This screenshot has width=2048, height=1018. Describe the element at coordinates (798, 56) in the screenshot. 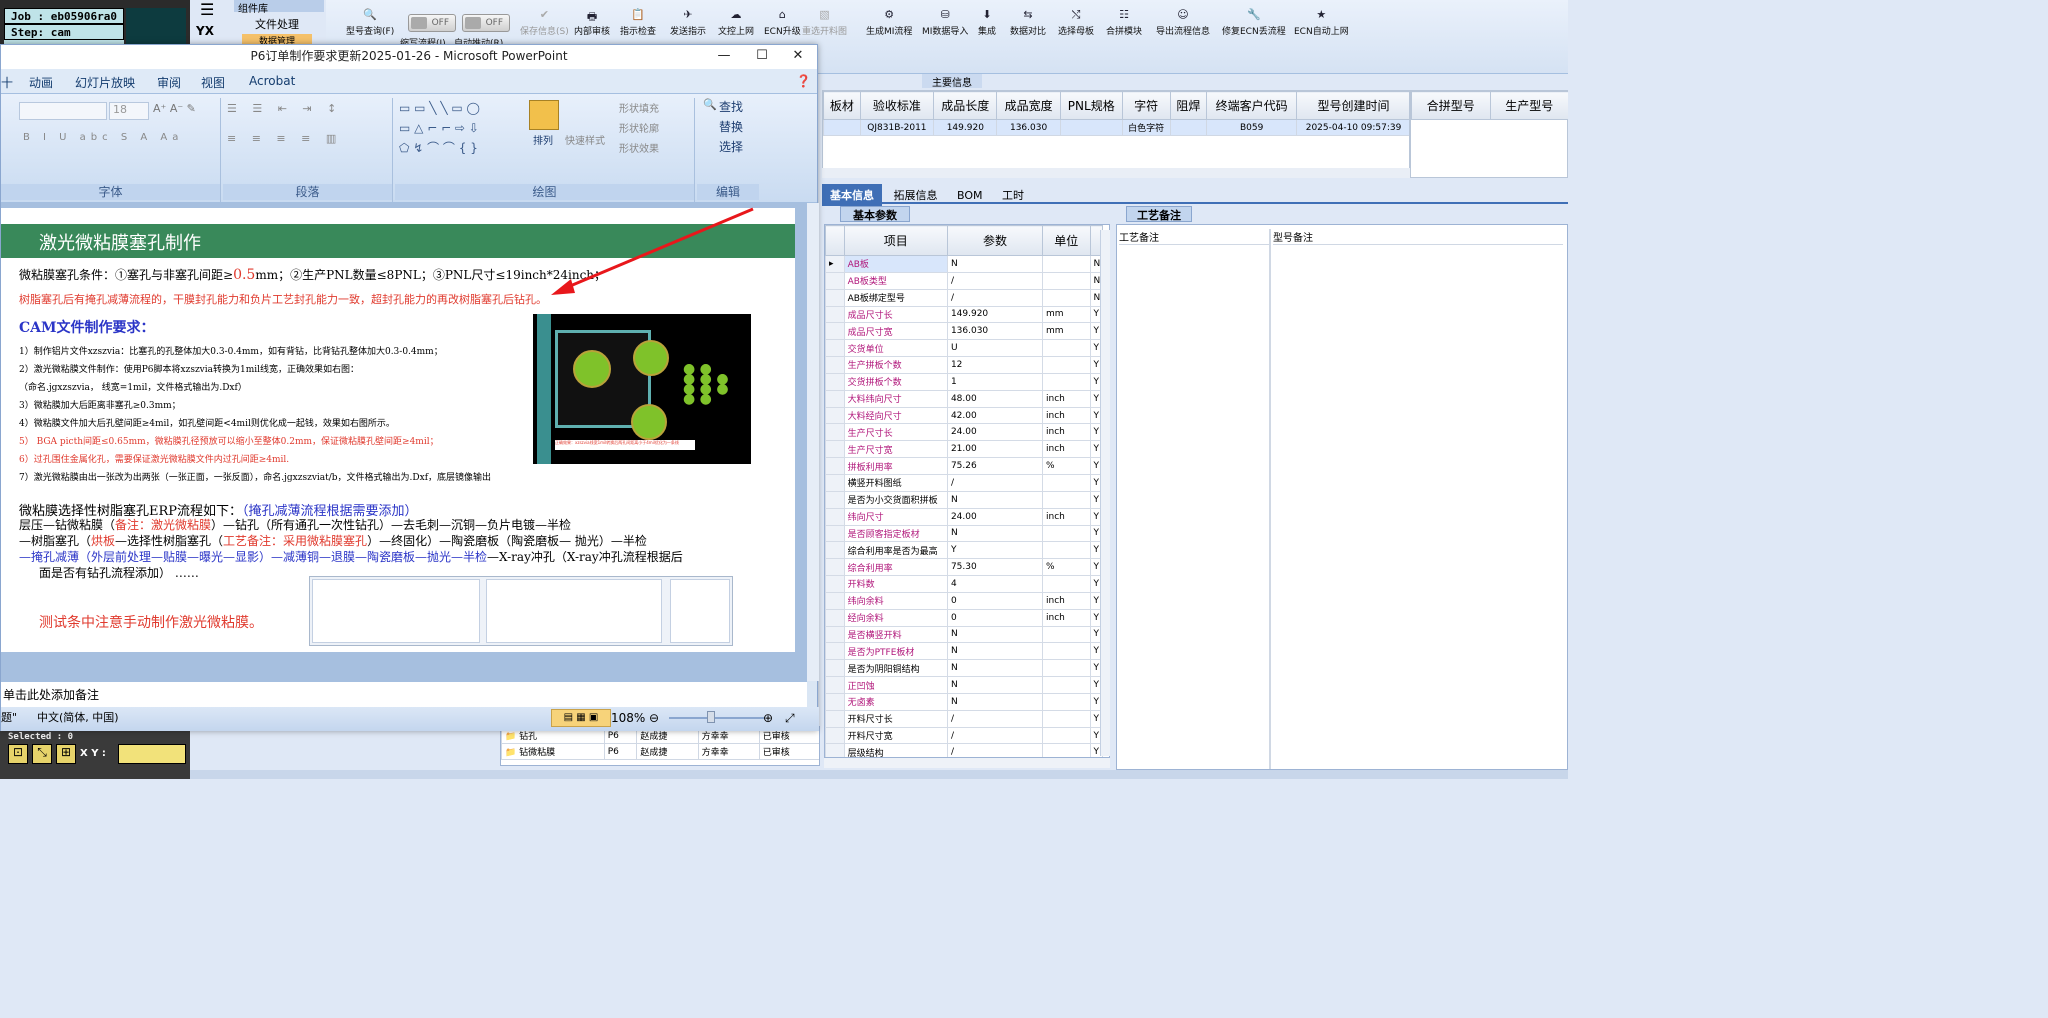

I see `close-icon: ✕` at that location.